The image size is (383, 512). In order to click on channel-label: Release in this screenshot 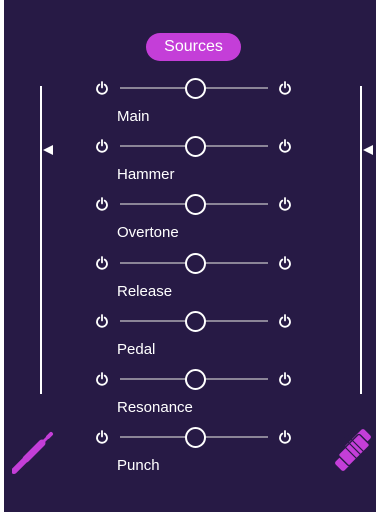, I will do `click(145, 291)`.